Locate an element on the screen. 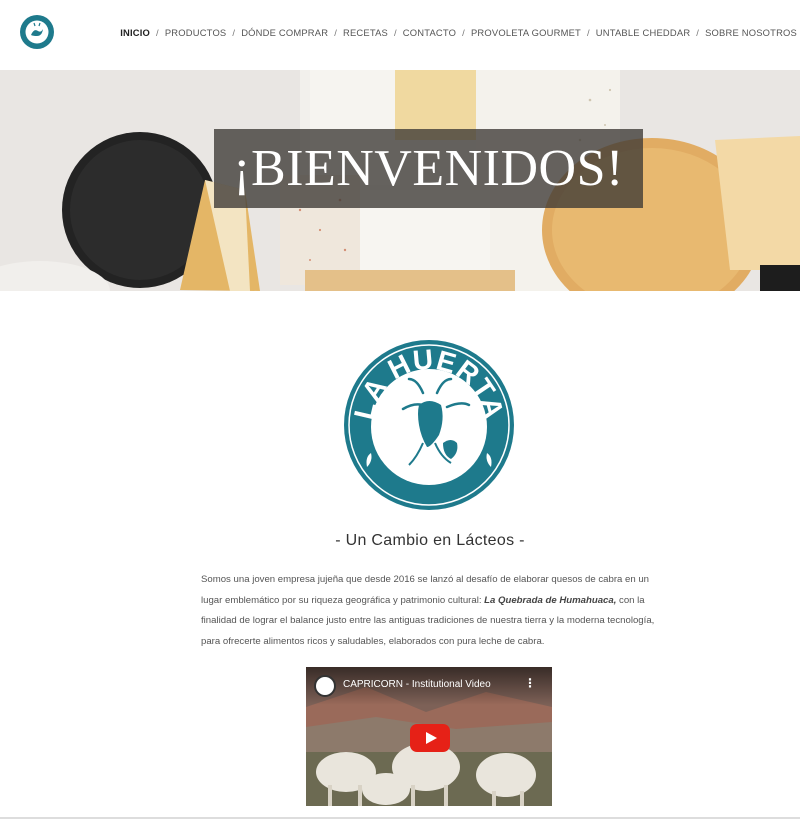 The width and height of the screenshot is (800, 819). nav-item-contacto: CONTACTO is located at coordinates (429, 32).